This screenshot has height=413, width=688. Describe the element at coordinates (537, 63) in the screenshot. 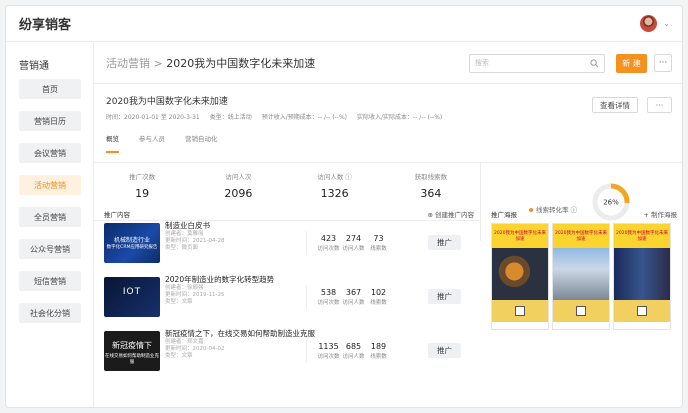

I see `search-input: 搜索` at that location.